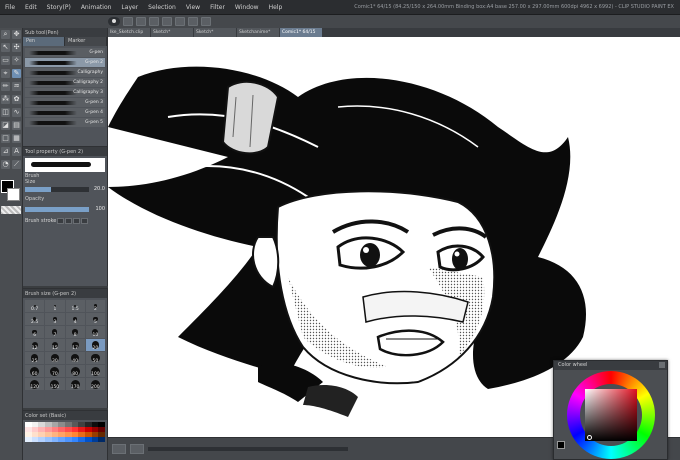 This screenshot has height=460, width=680. What do you see at coordinates (75, 332) in the screenshot?
I see `brush-size-option: 8` at bounding box center [75, 332].